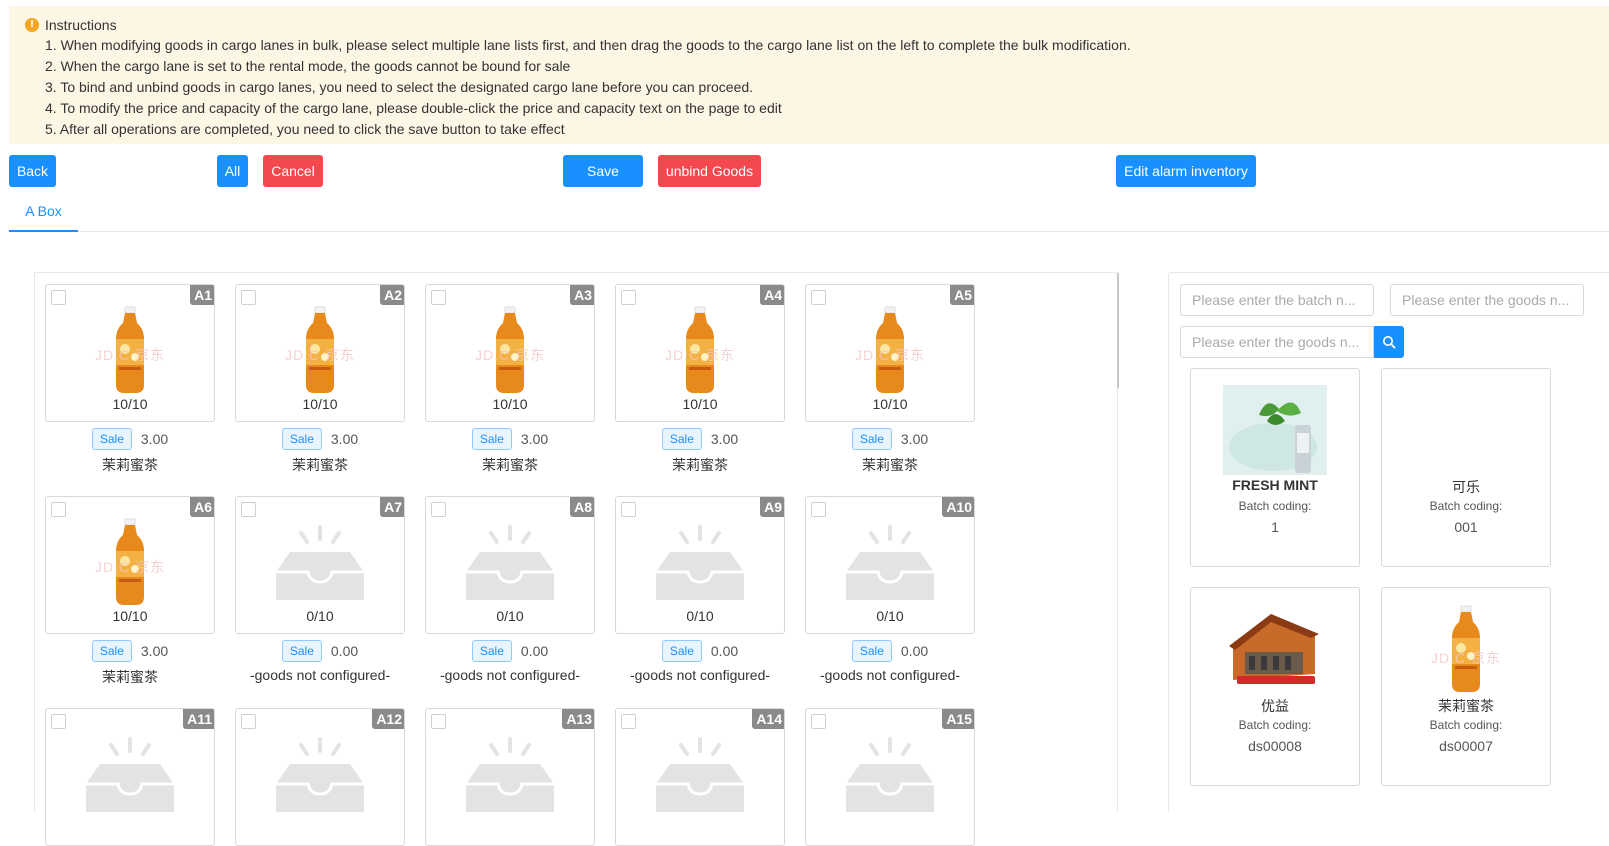 This screenshot has height=846, width=1609. I want to click on cargo-lane: A13, so click(510, 777).